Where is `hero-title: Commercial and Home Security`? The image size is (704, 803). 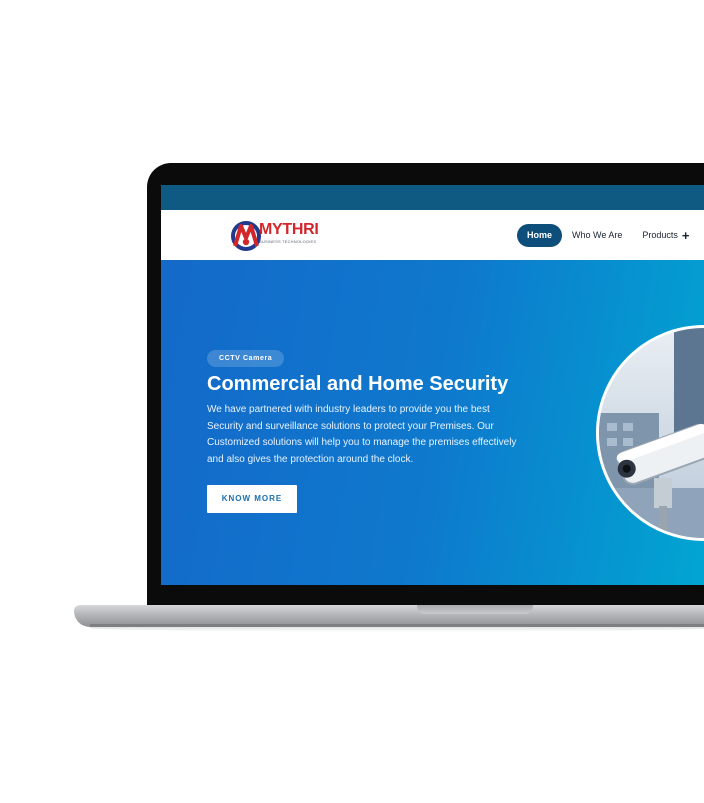
hero-title: Commercial and Home Security is located at coordinates (358, 384).